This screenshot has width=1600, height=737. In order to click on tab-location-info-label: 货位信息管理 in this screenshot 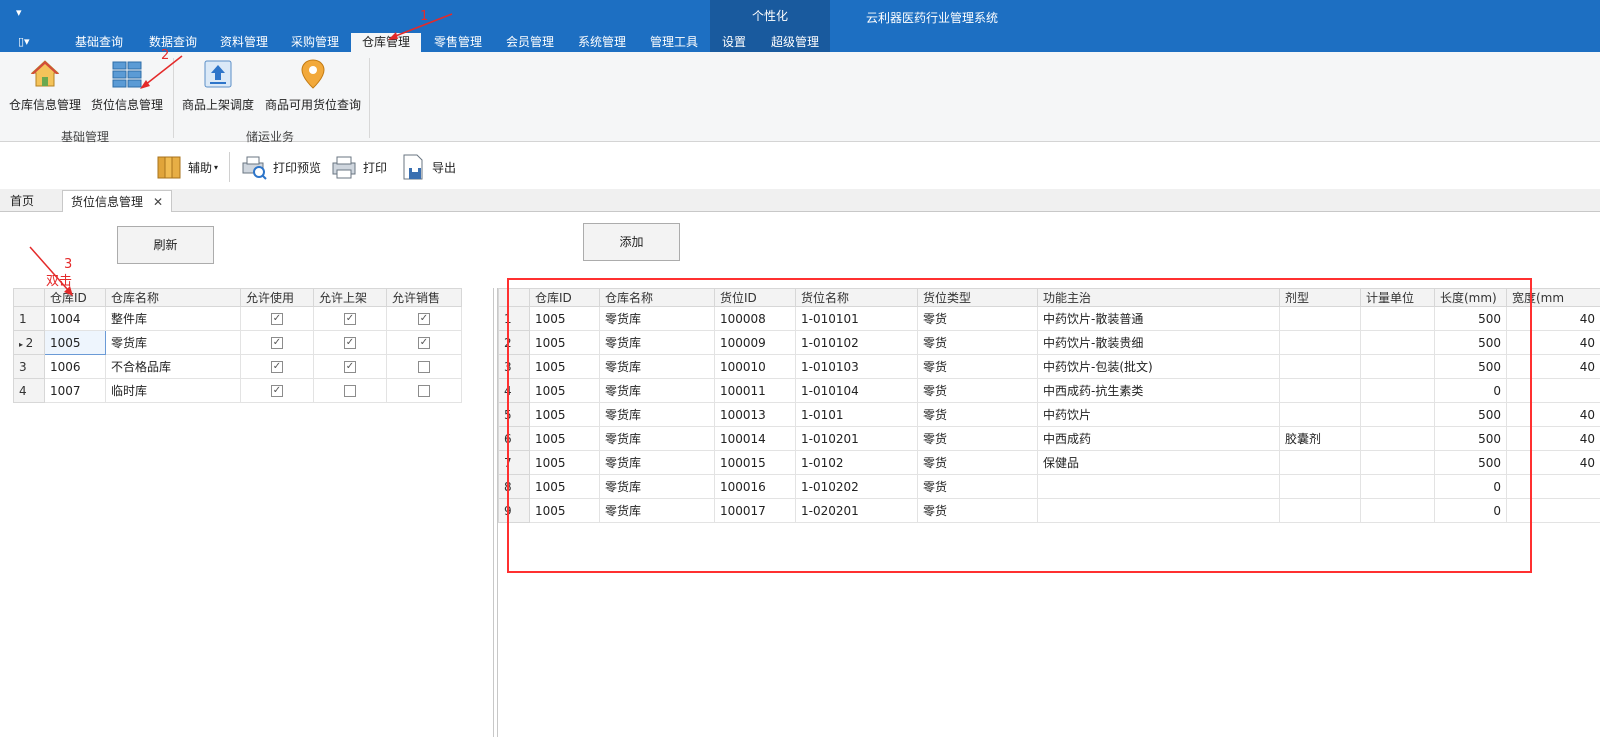, I will do `click(107, 202)`.